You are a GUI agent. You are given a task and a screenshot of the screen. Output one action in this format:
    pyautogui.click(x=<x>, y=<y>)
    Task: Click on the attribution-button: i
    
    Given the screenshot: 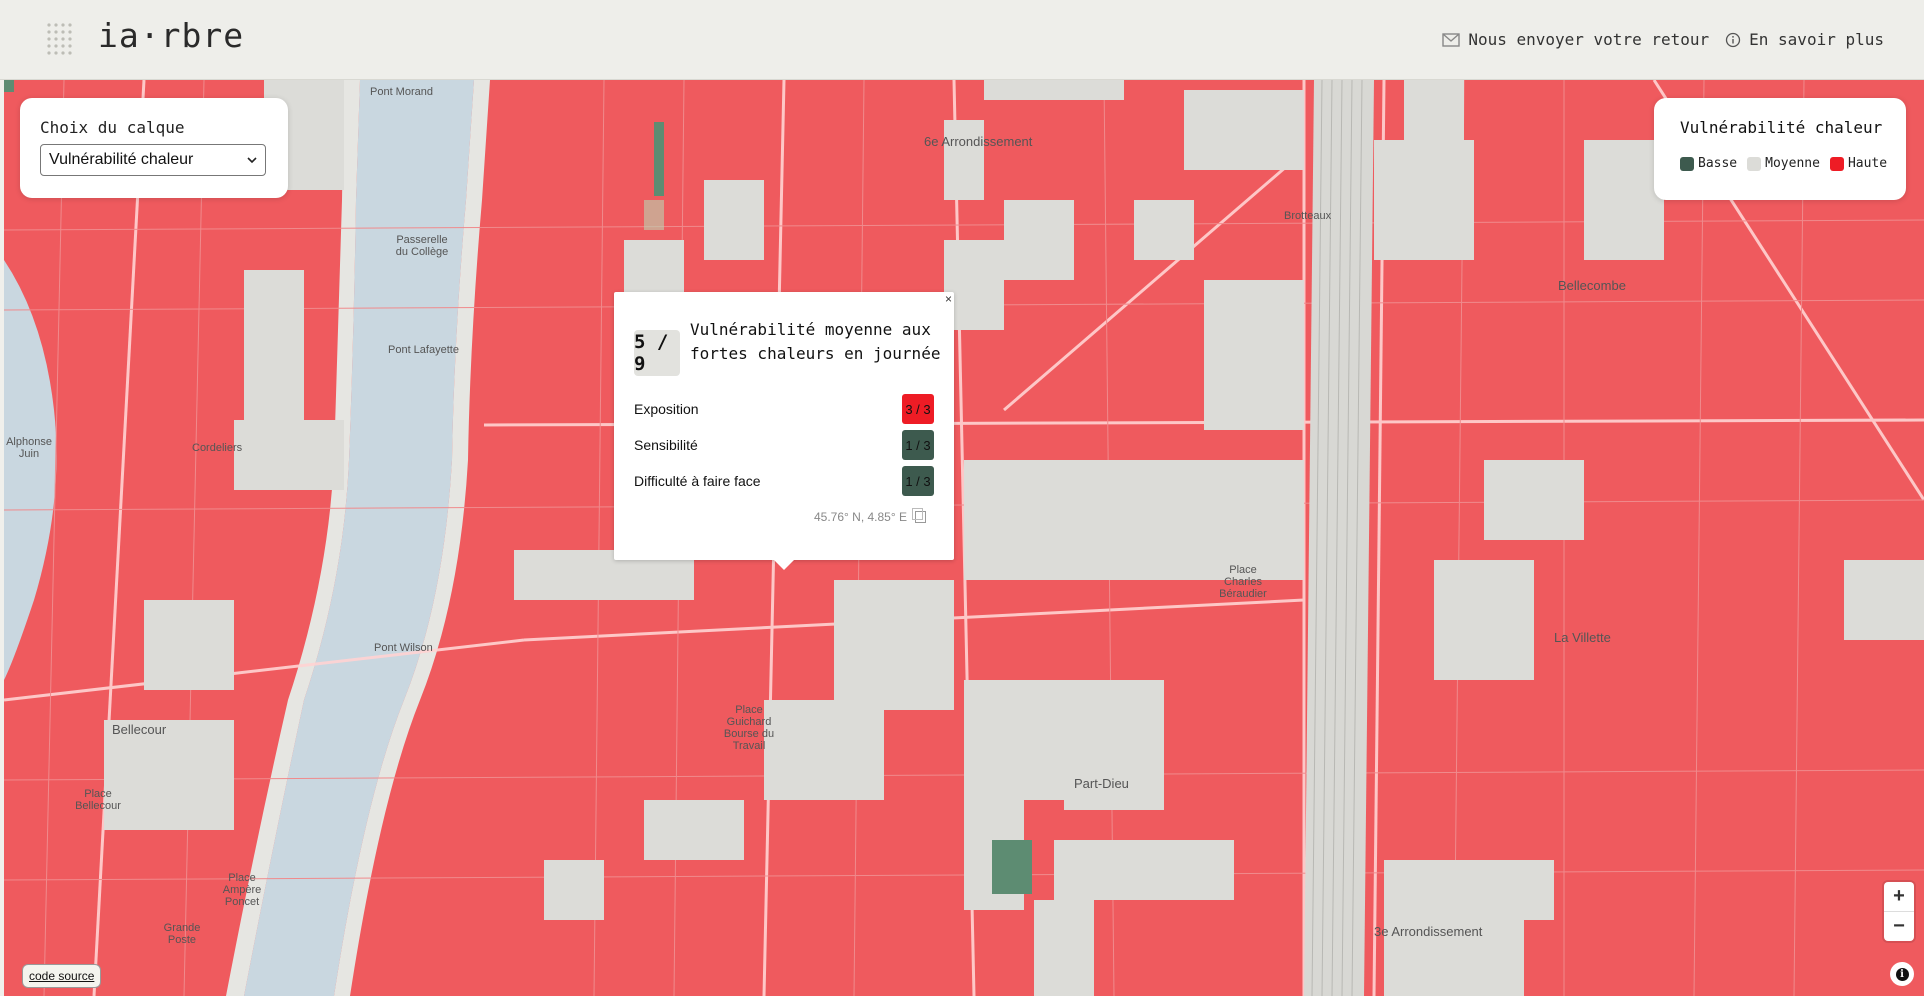 What is the action you would take?
    pyautogui.click(x=1902, y=974)
    